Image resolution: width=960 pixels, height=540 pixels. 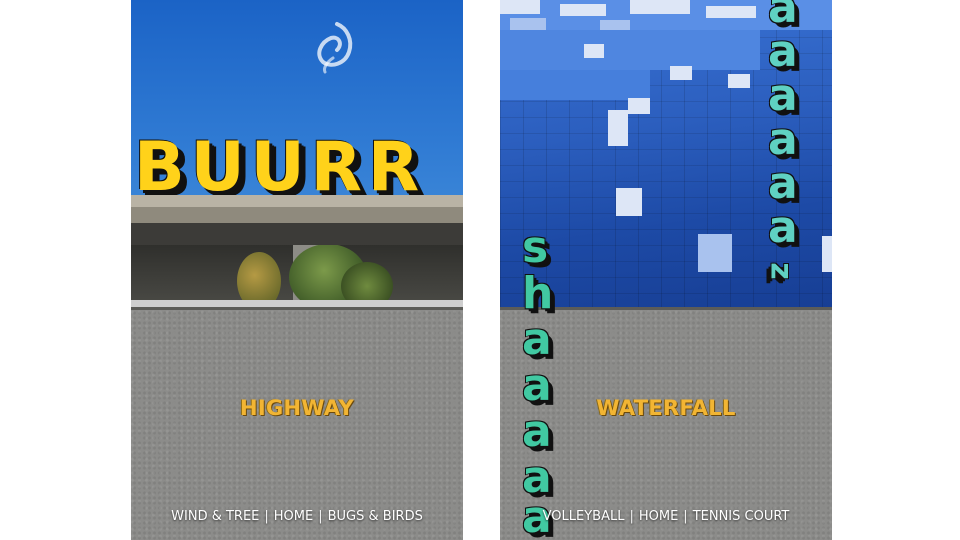 I want to click on sound-letter: s, so click(x=535, y=247).